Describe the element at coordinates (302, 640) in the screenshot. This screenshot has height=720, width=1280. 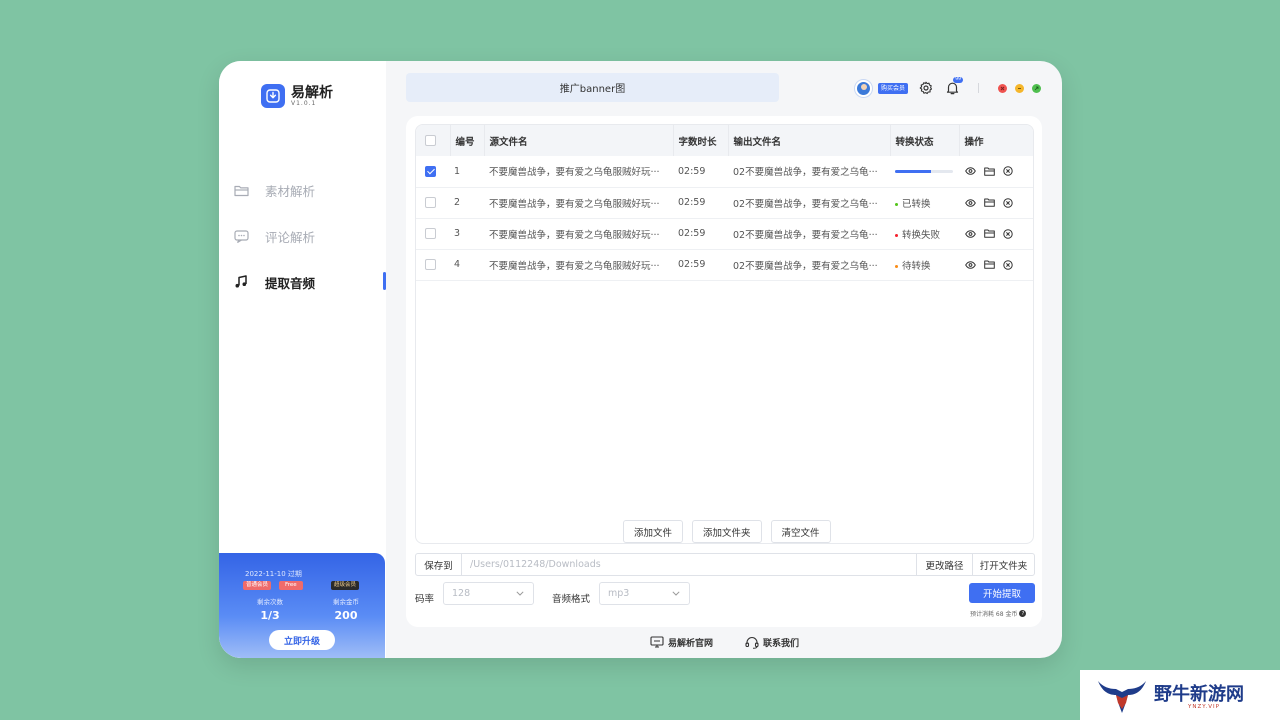
I see `upgrade-button: 立即升级` at that location.